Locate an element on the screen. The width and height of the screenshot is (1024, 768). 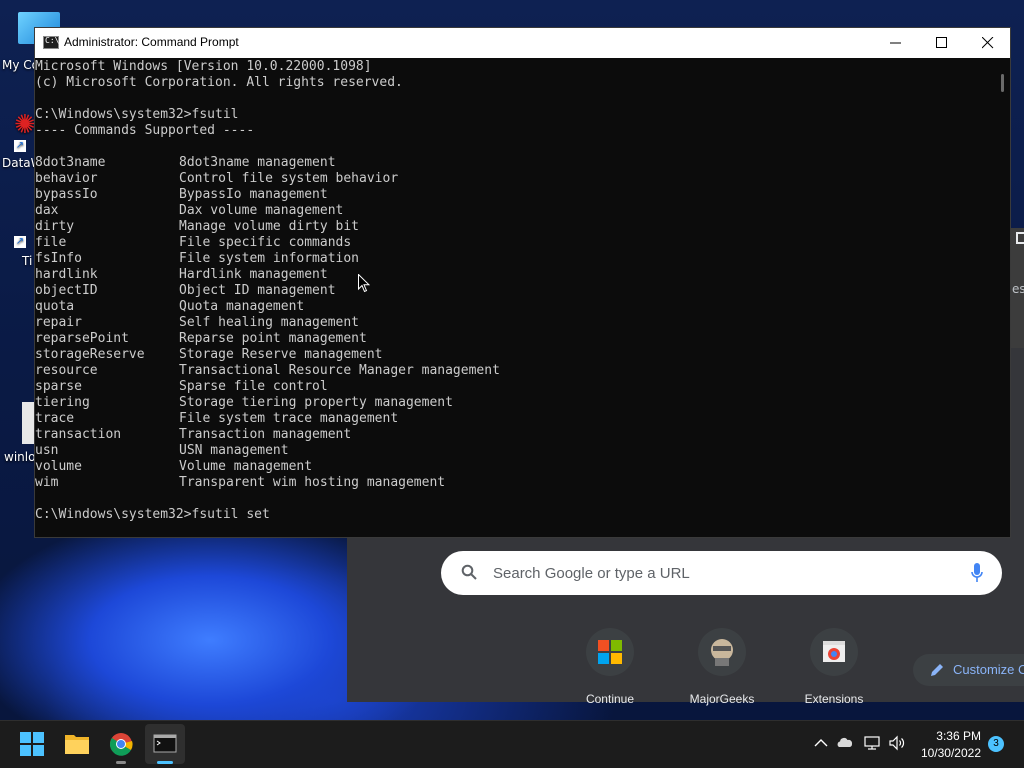
start-button is located at coordinates (32, 744).